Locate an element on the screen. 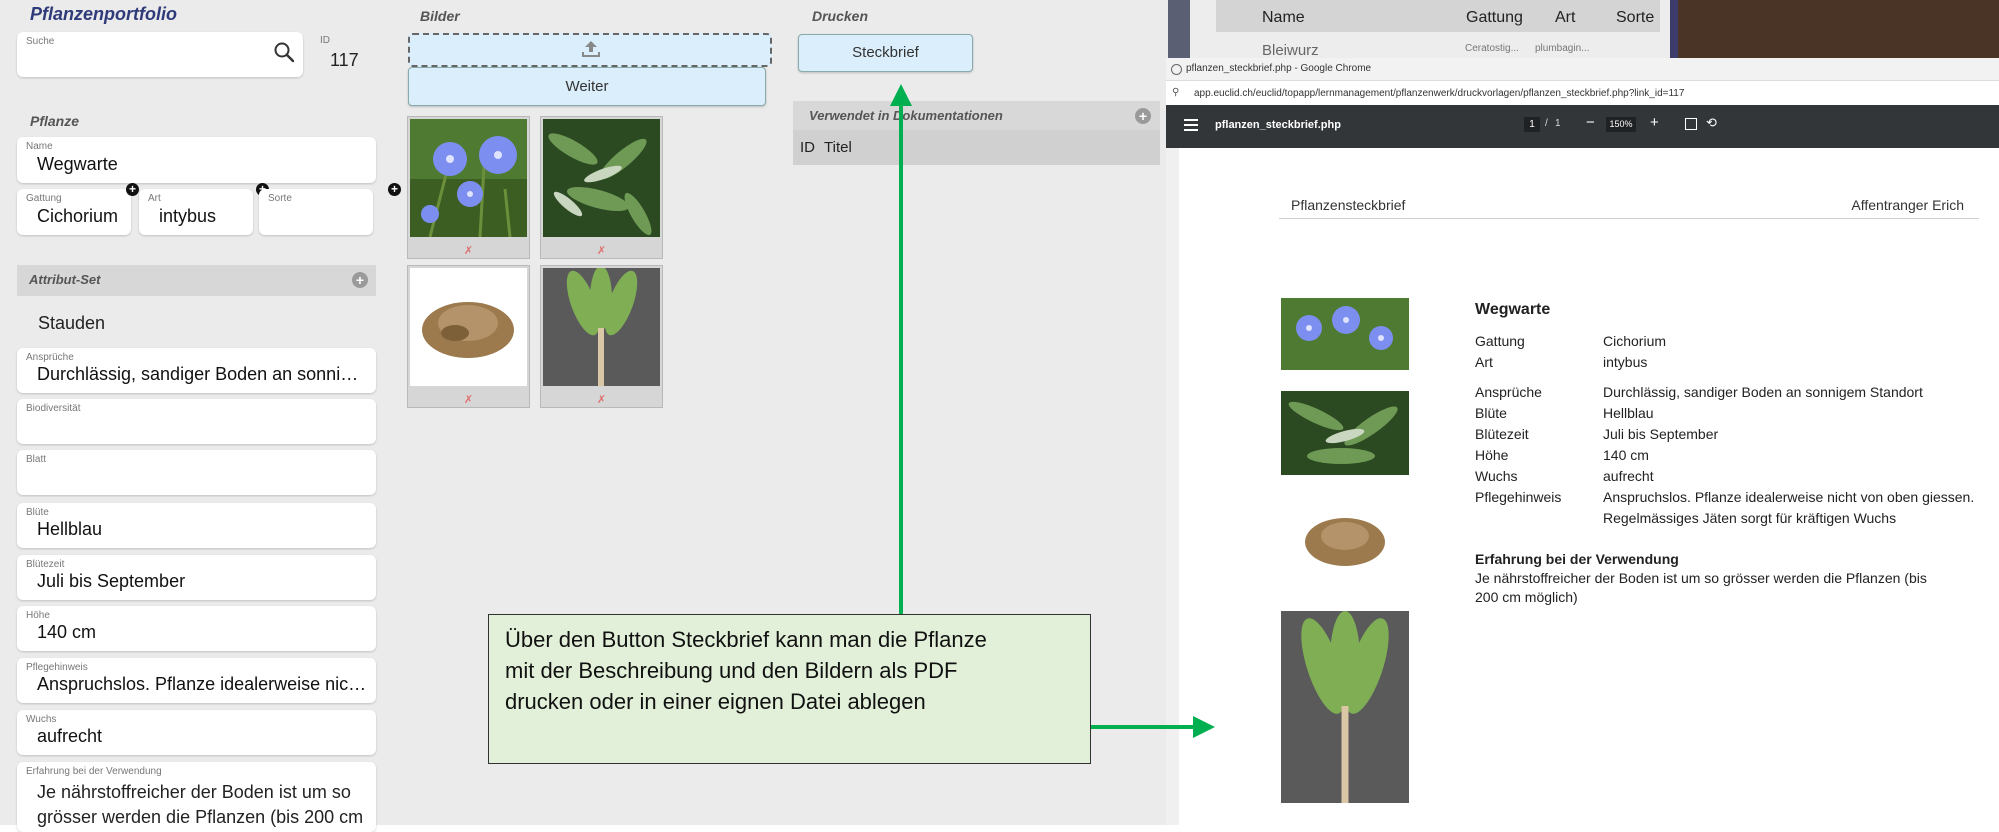 The image size is (1999, 832). fit-page-icon is located at coordinates (1691, 124).